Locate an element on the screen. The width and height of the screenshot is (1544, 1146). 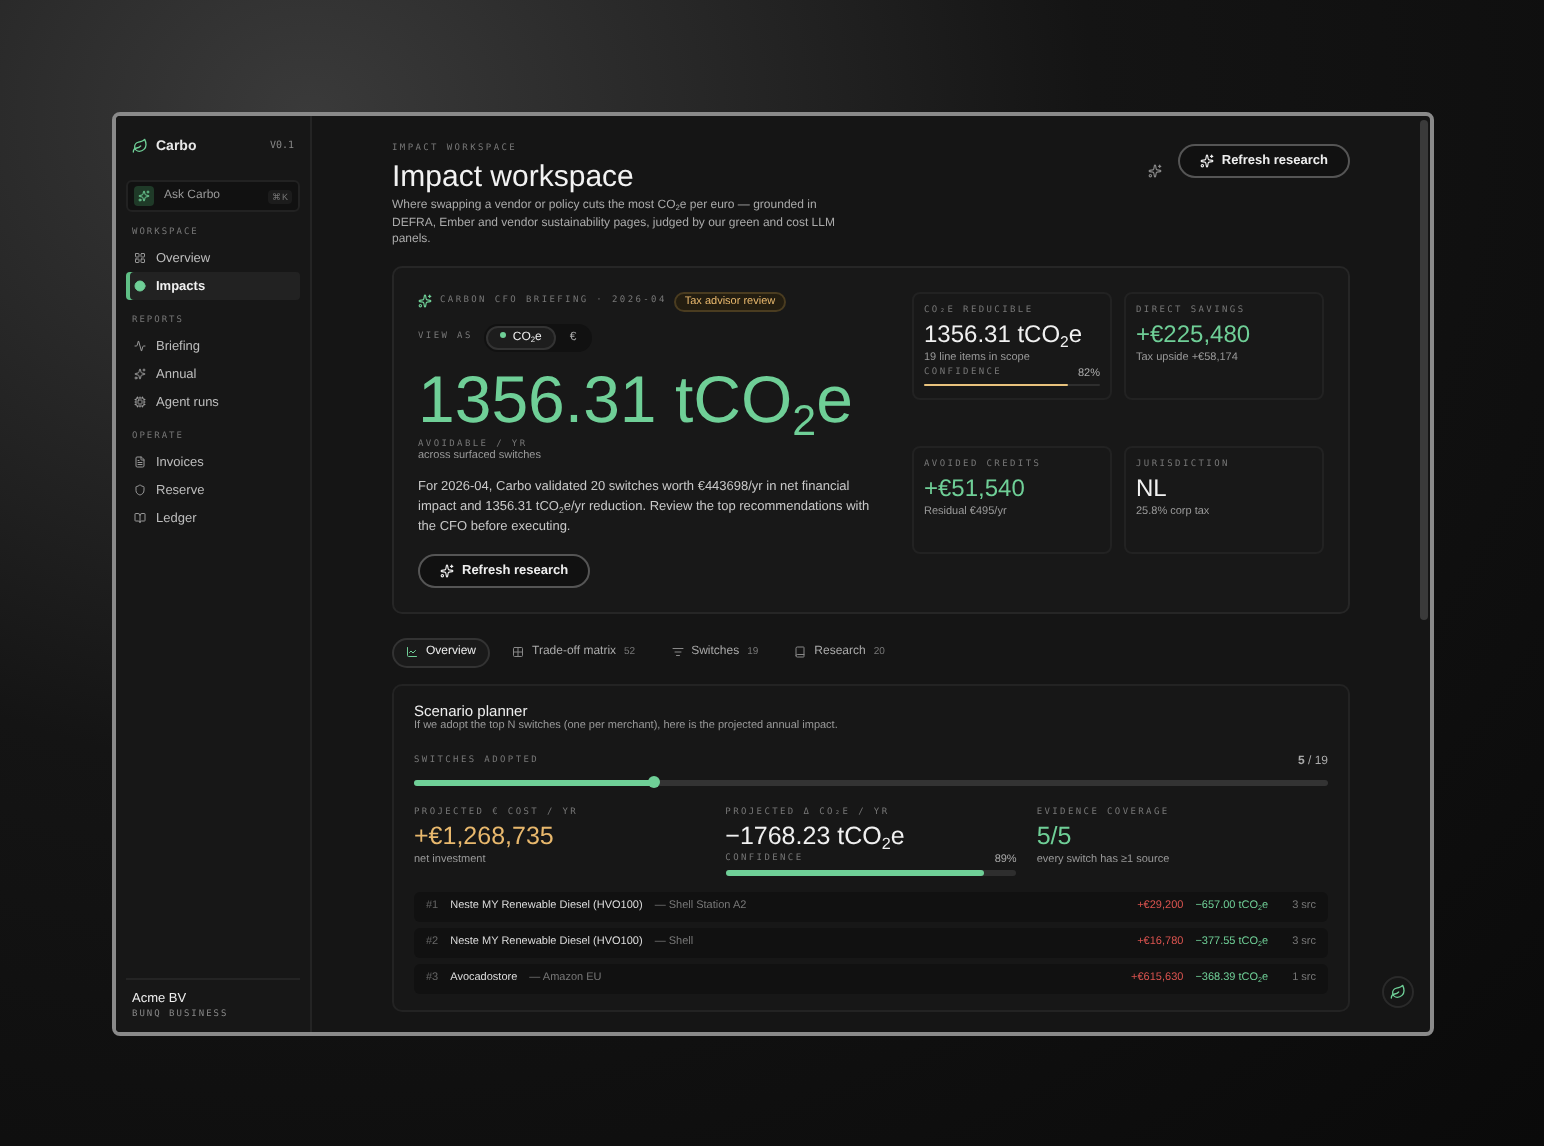
selected-dot is located at coordinates (503, 335).